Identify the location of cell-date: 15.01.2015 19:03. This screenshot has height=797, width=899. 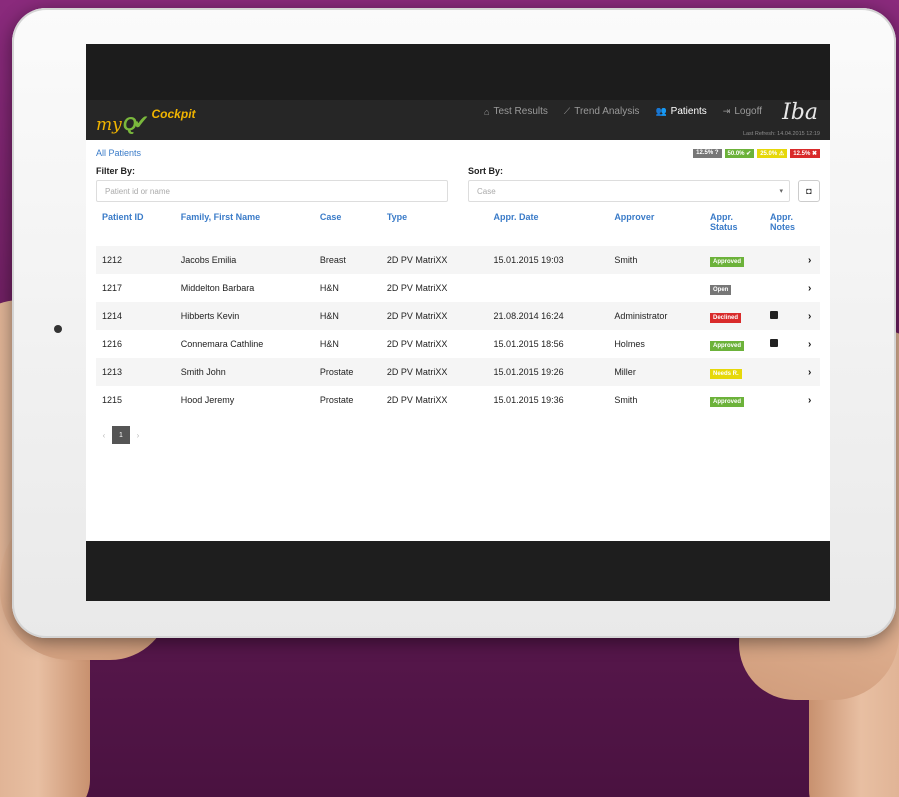
(528, 260).